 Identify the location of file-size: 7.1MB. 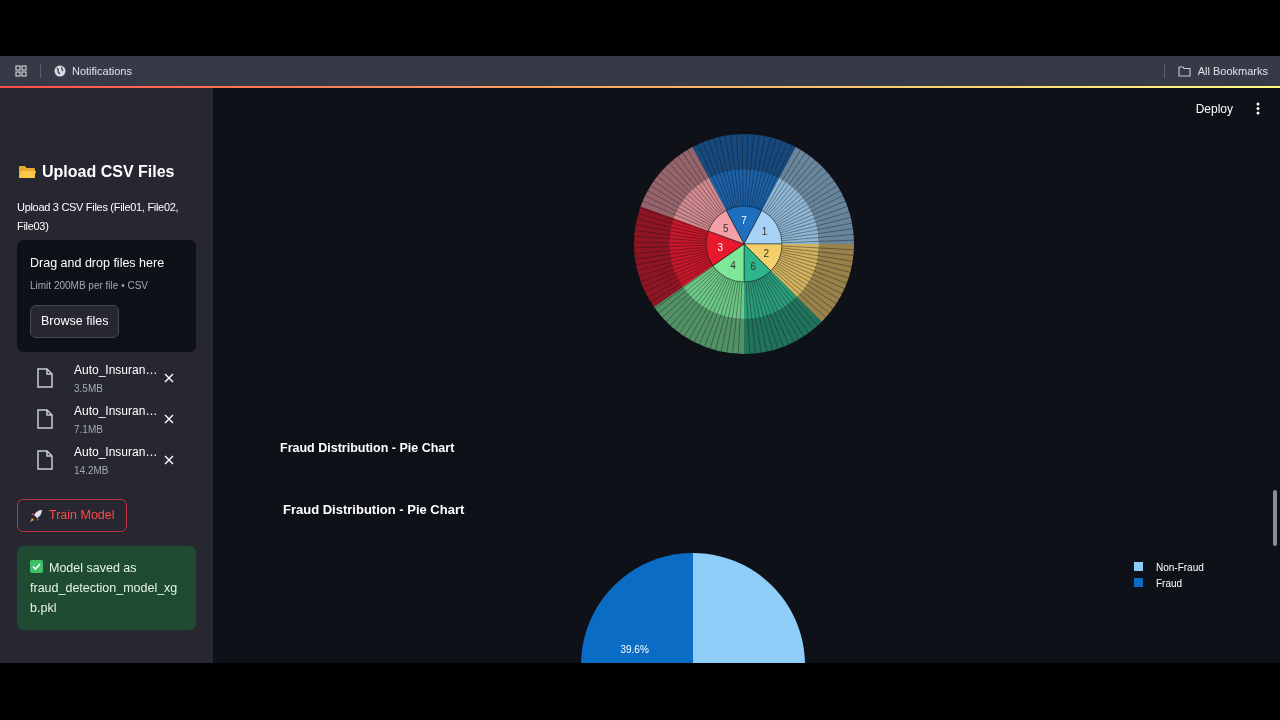
(89, 429).